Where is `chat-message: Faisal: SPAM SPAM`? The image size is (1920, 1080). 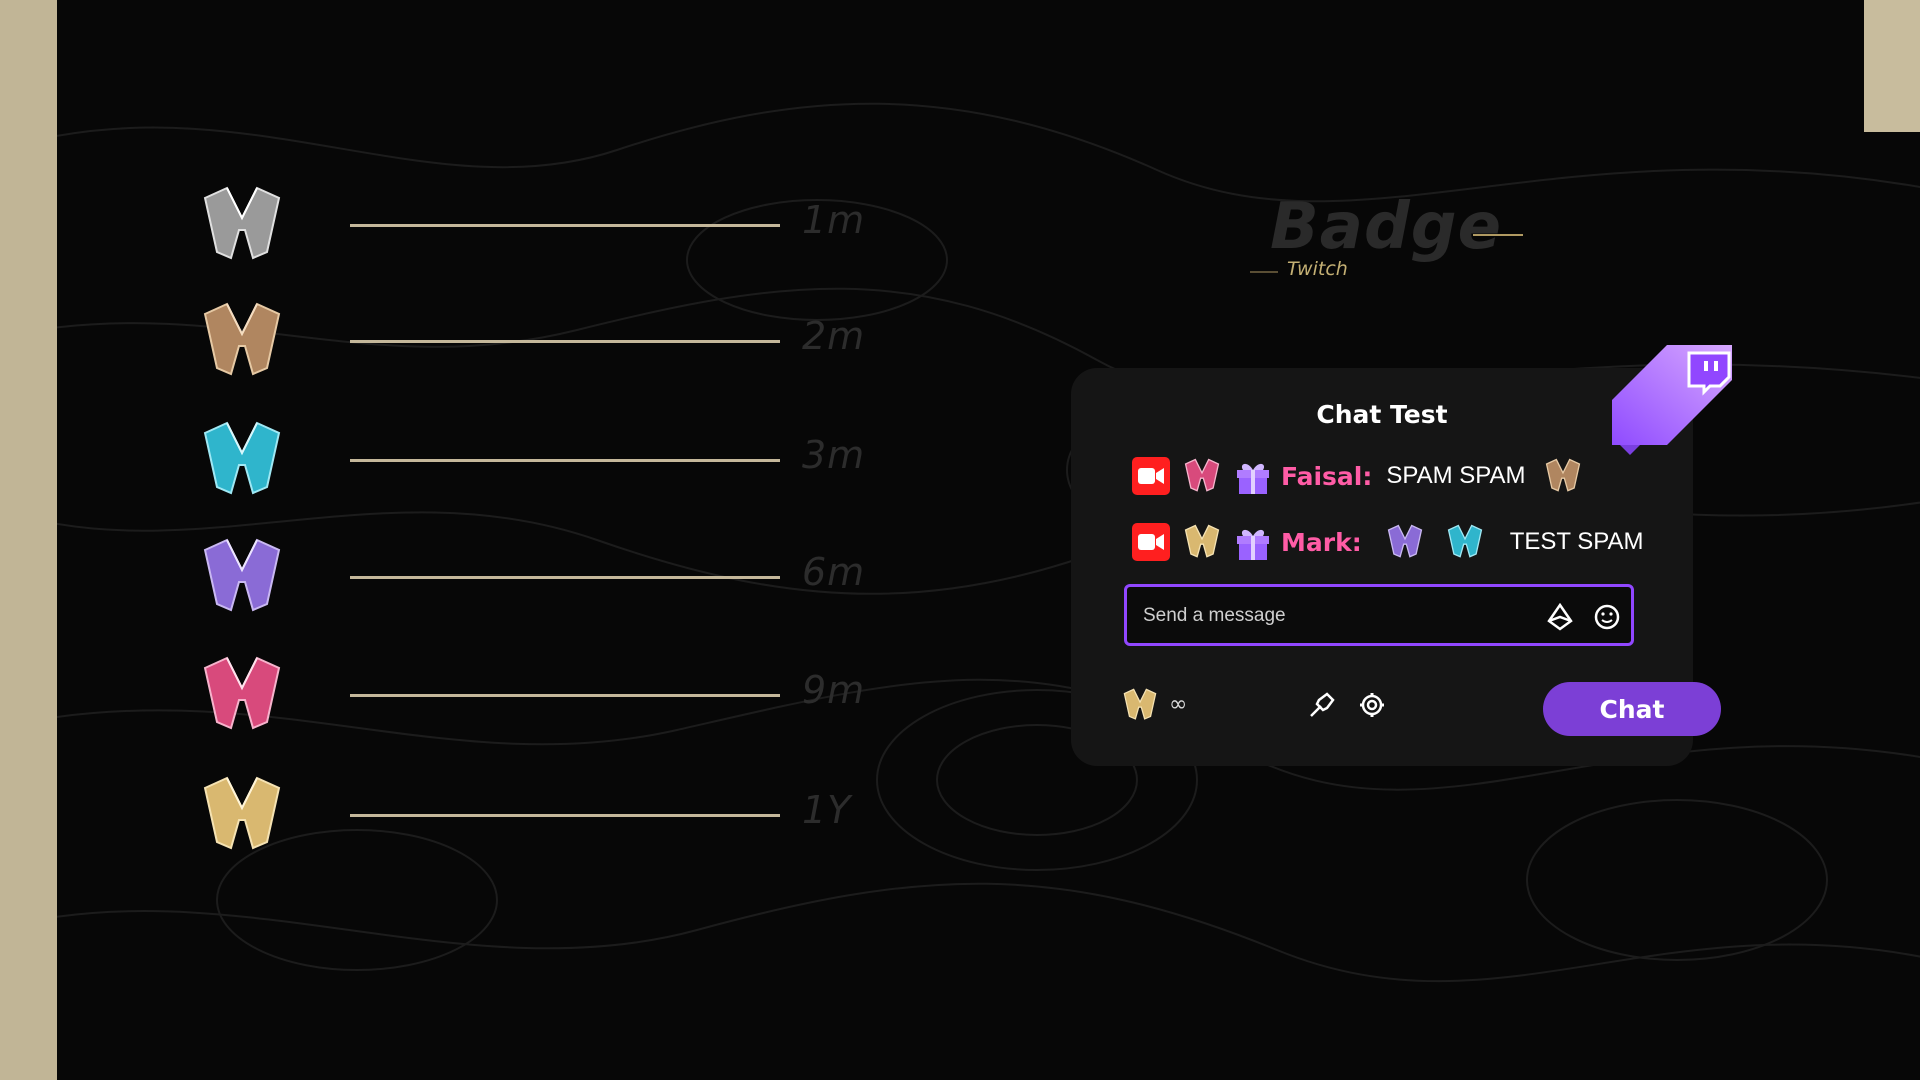
chat-message: Faisal: SPAM SPAM is located at coordinates (1362, 476).